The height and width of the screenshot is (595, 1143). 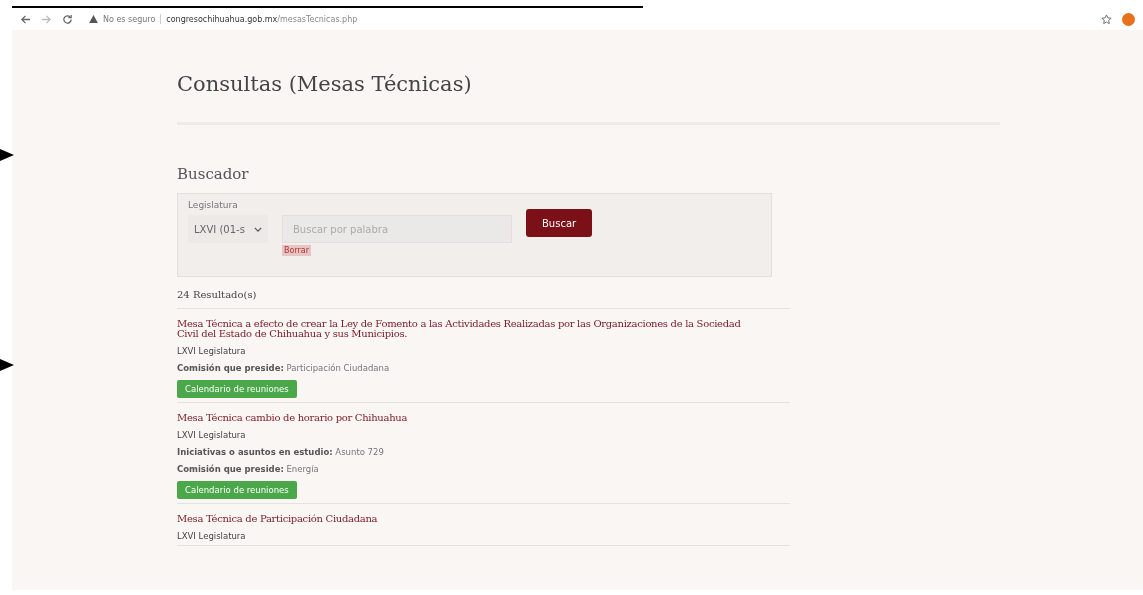 What do you see at coordinates (359, 452) in the screenshot?
I see `field-value: Asunto 729` at bounding box center [359, 452].